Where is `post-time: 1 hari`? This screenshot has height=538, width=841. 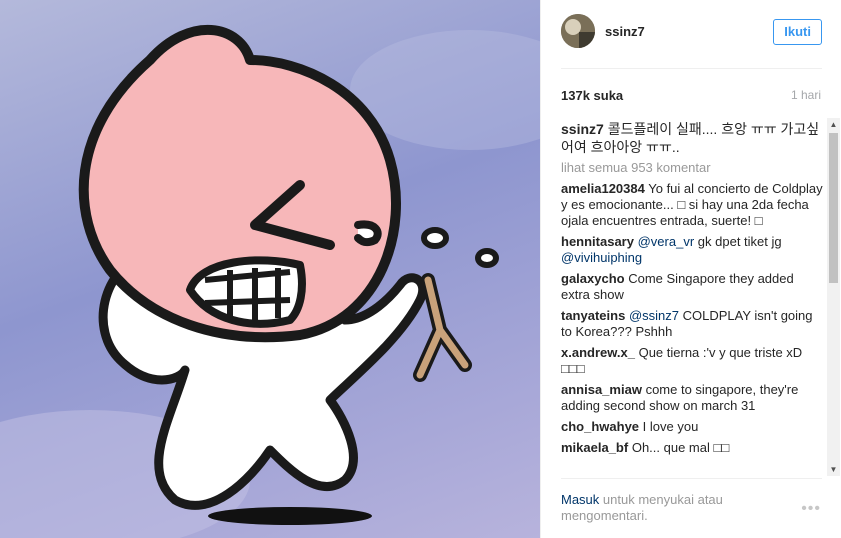 post-time: 1 hari is located at coordinates (806, 95).